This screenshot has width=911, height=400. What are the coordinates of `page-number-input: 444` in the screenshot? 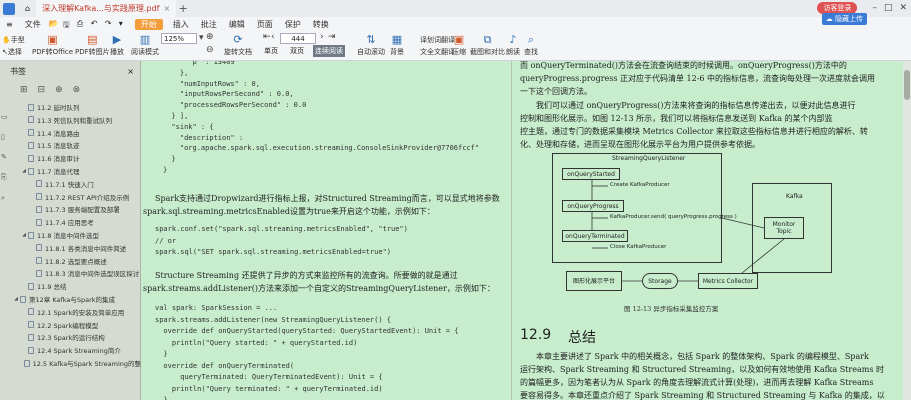 It's located at (298, 38).